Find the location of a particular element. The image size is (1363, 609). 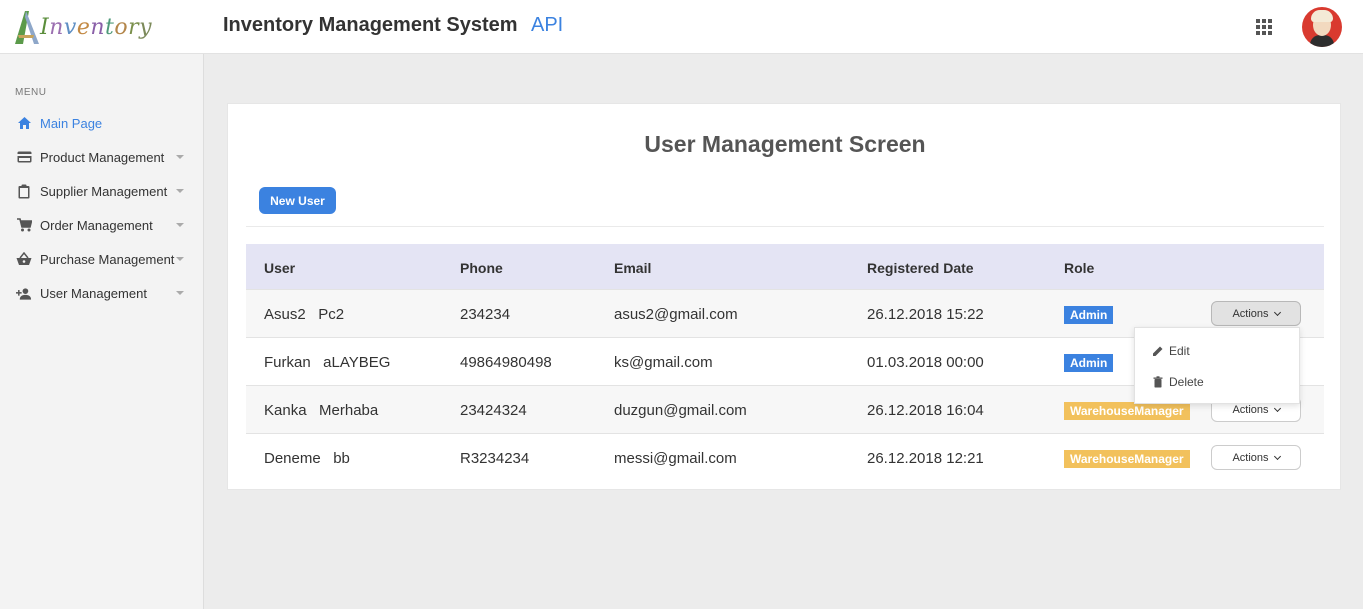

sidebar-item-label: User Management is located at coordinates (93, 293).